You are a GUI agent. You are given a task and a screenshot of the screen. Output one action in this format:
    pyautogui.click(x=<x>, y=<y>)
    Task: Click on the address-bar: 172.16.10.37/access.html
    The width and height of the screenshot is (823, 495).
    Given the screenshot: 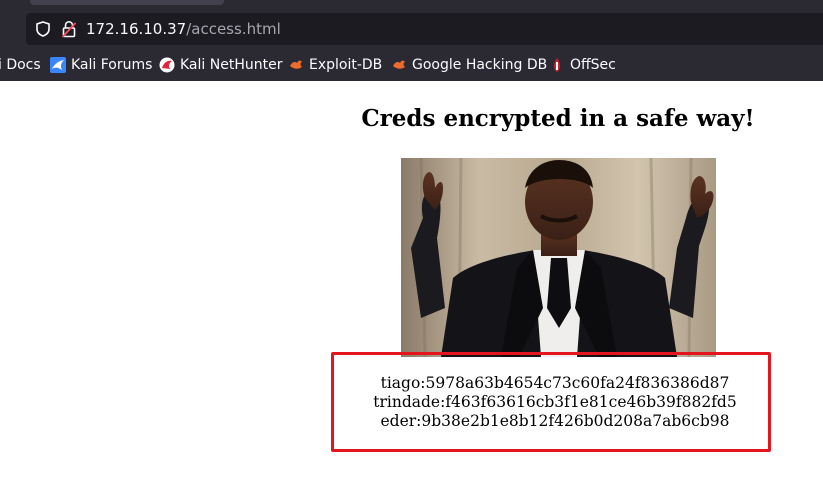 What is the action you would take?
    pyautogui.click(x=424, y=29)
    